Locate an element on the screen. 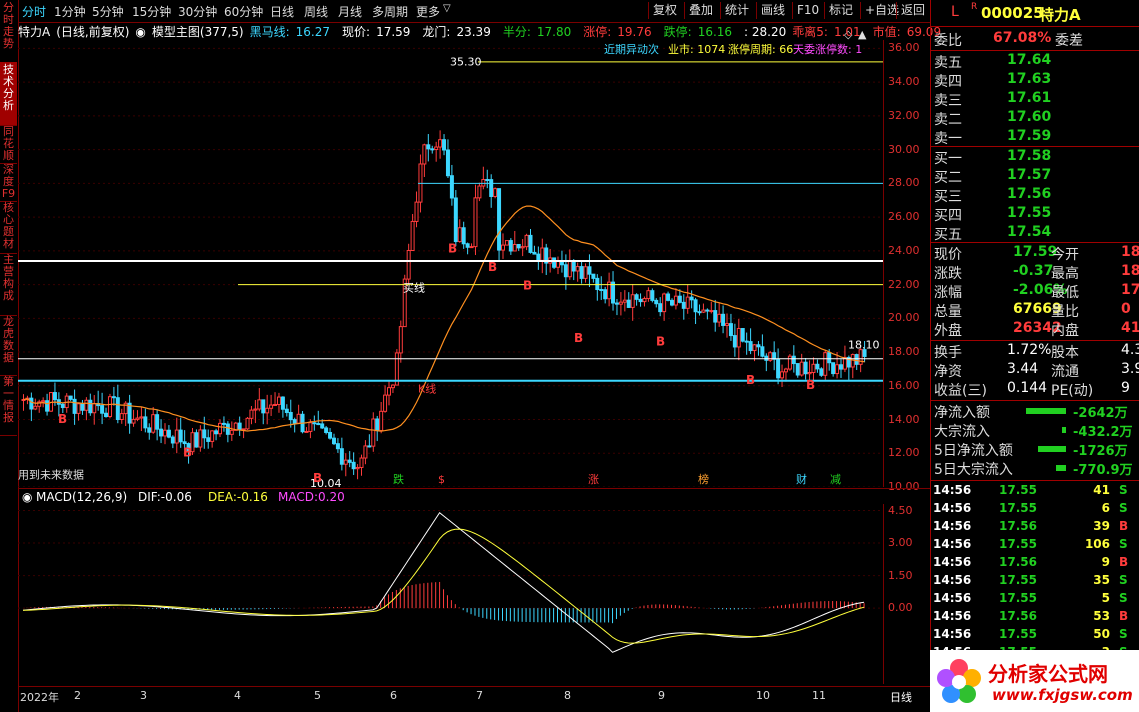 This screenshot has width=1139, height=712. left-tab-3: 深度F9 is located at coordinates (8, 182).